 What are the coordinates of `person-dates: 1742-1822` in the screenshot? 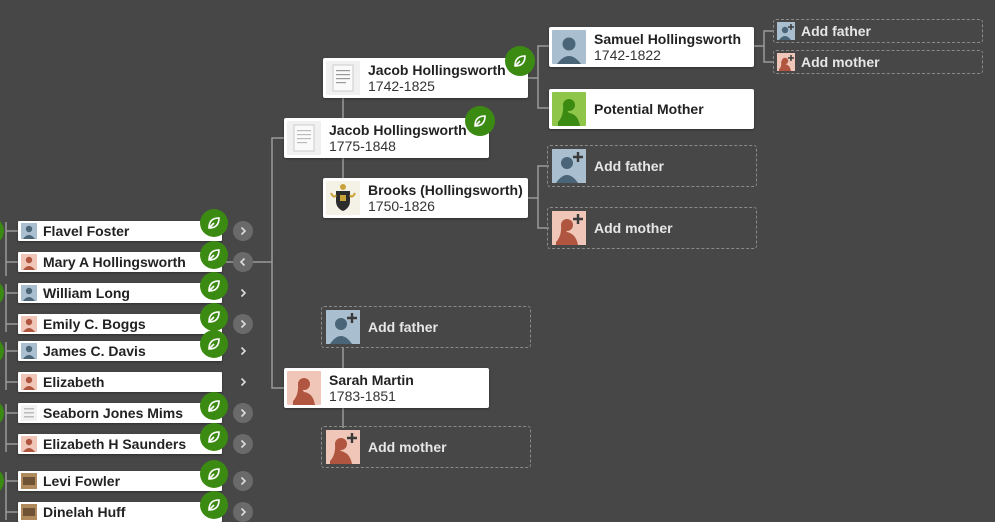 It's located at (627, 55).